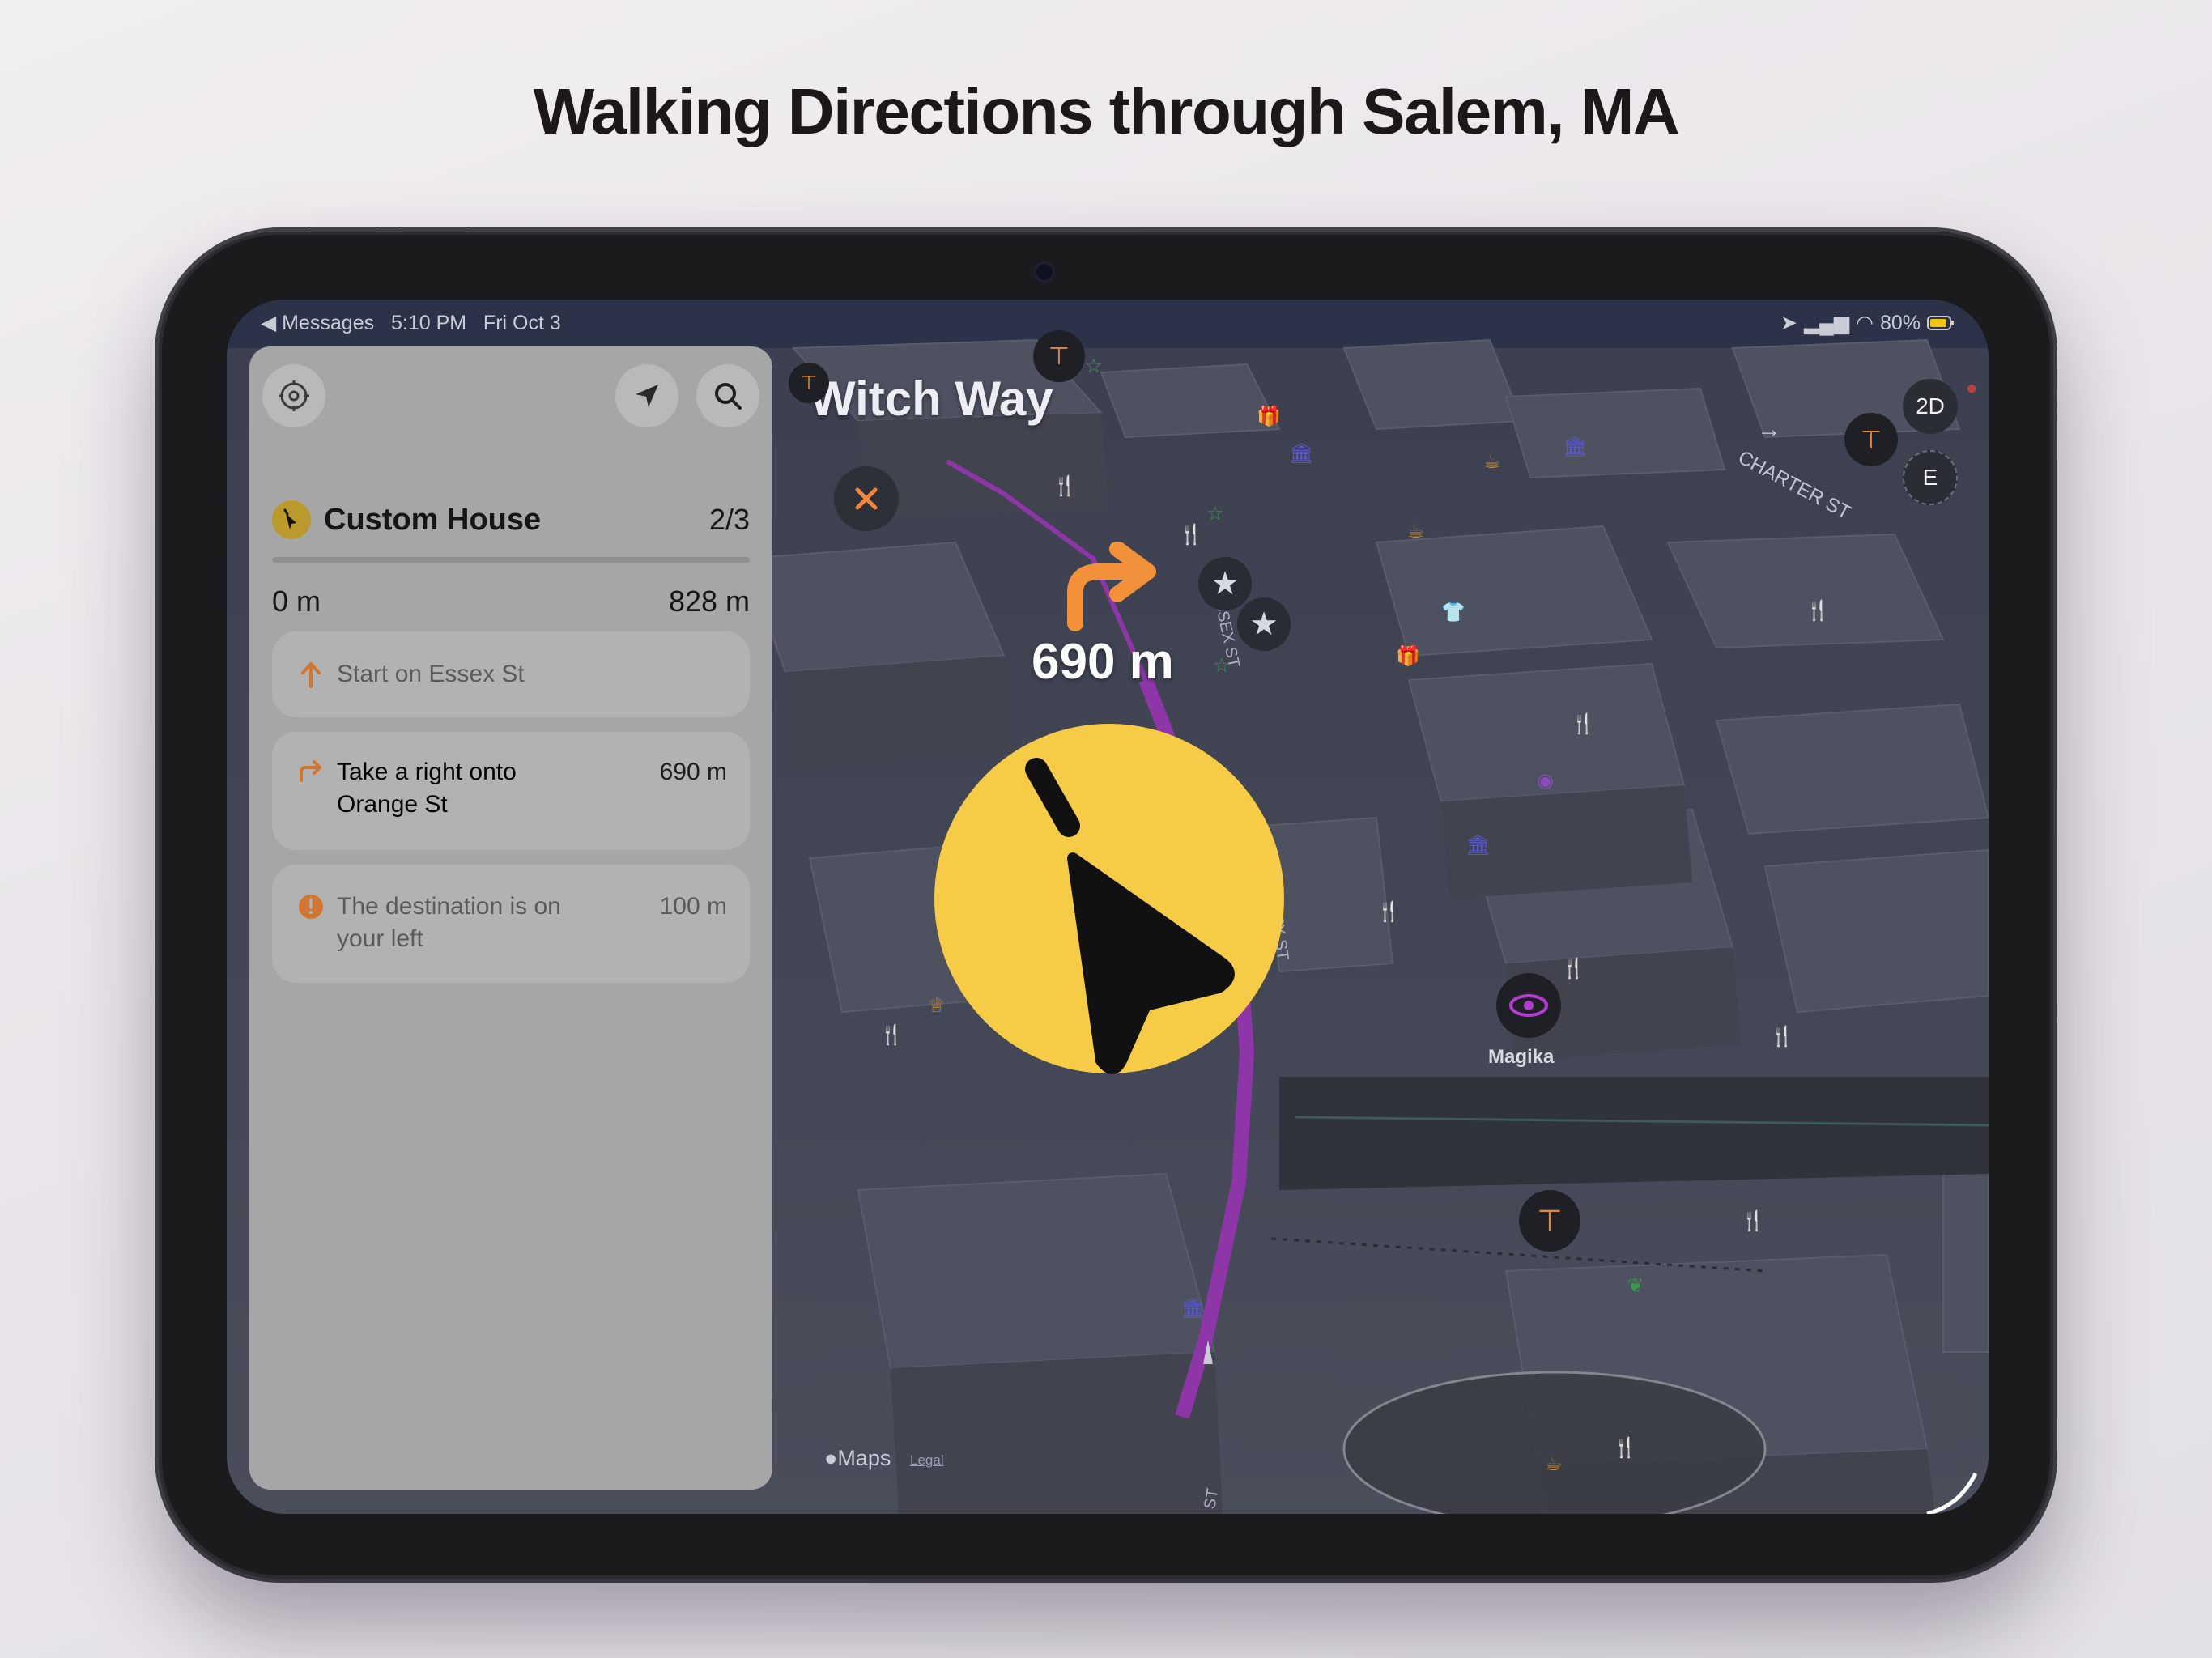 Image resolution: width=2212 pixels, height=1658 pixels. I want to click on total-distance: 828 m, so click(709, 601).